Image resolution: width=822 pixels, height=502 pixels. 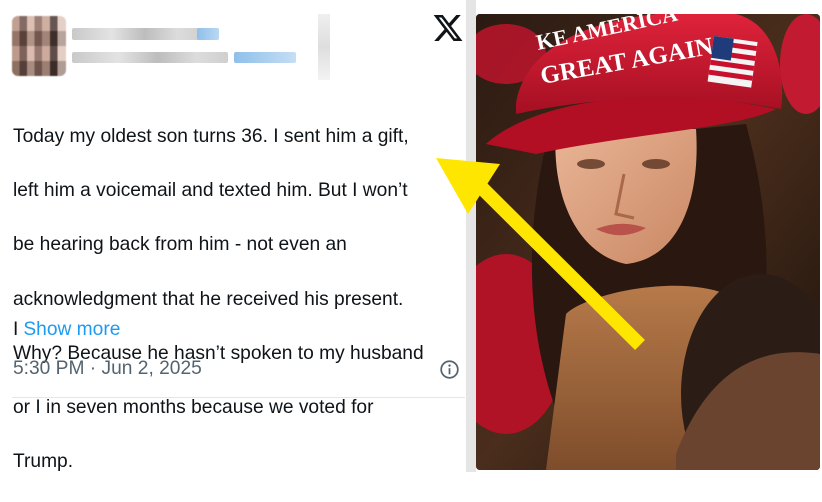 What do you see at coordinates (150, 57) in the screenshot?
I see `username-blurred` at bounding box center [150, 57].